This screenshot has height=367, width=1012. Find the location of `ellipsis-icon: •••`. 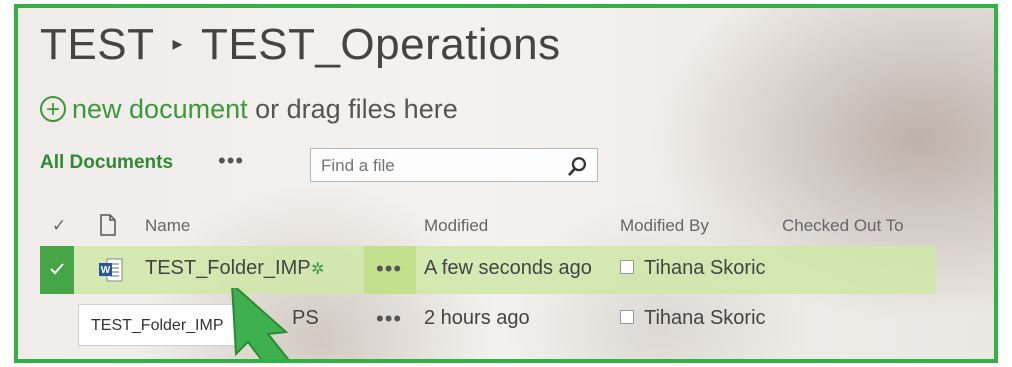

ellipsis-icon: ••• is located at coordinates (389, 268).